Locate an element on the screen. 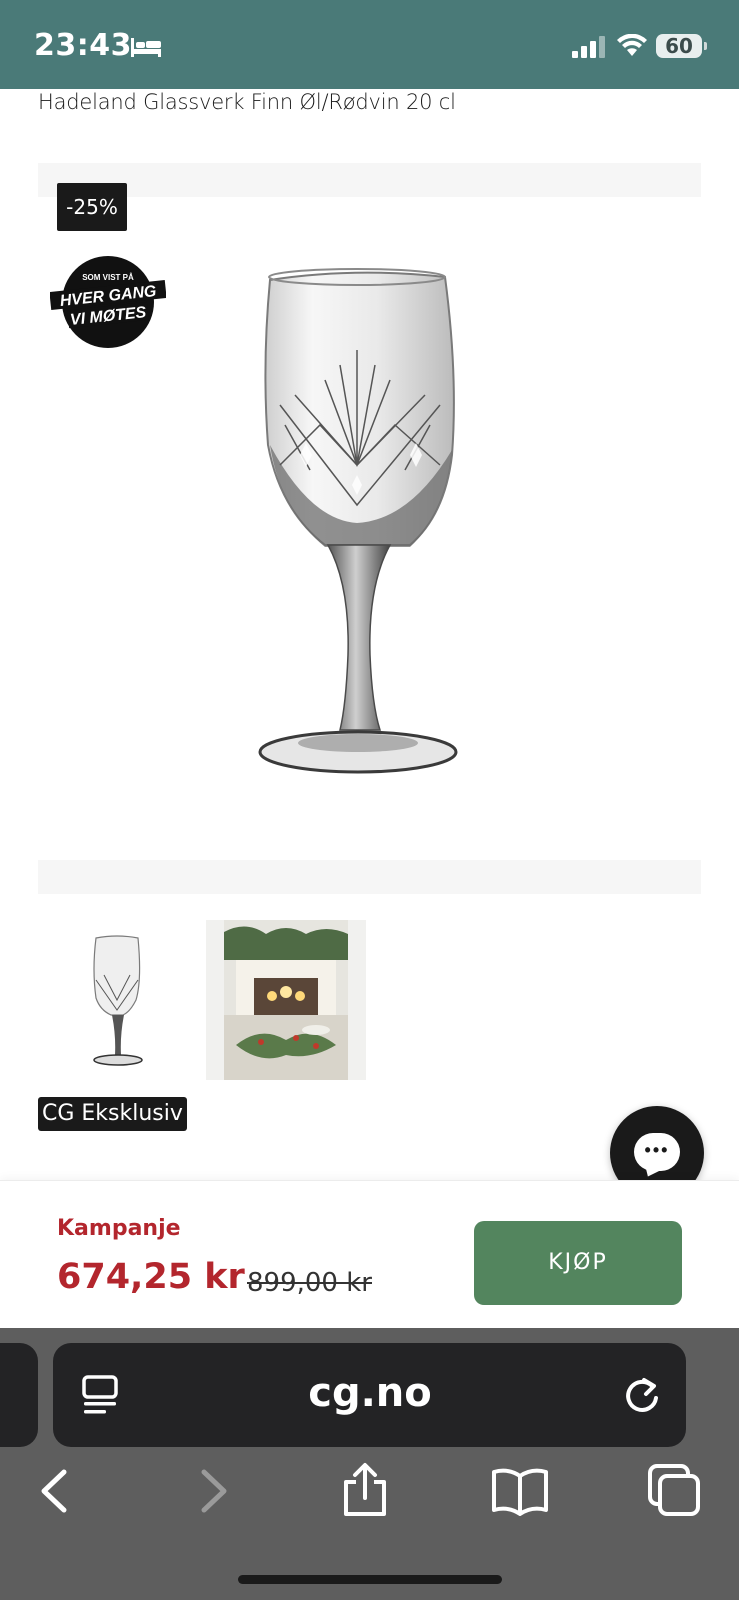 The height and width of the screenshot is (1600, 739). battery-icon: 60 is located at coordinates (681, 46).